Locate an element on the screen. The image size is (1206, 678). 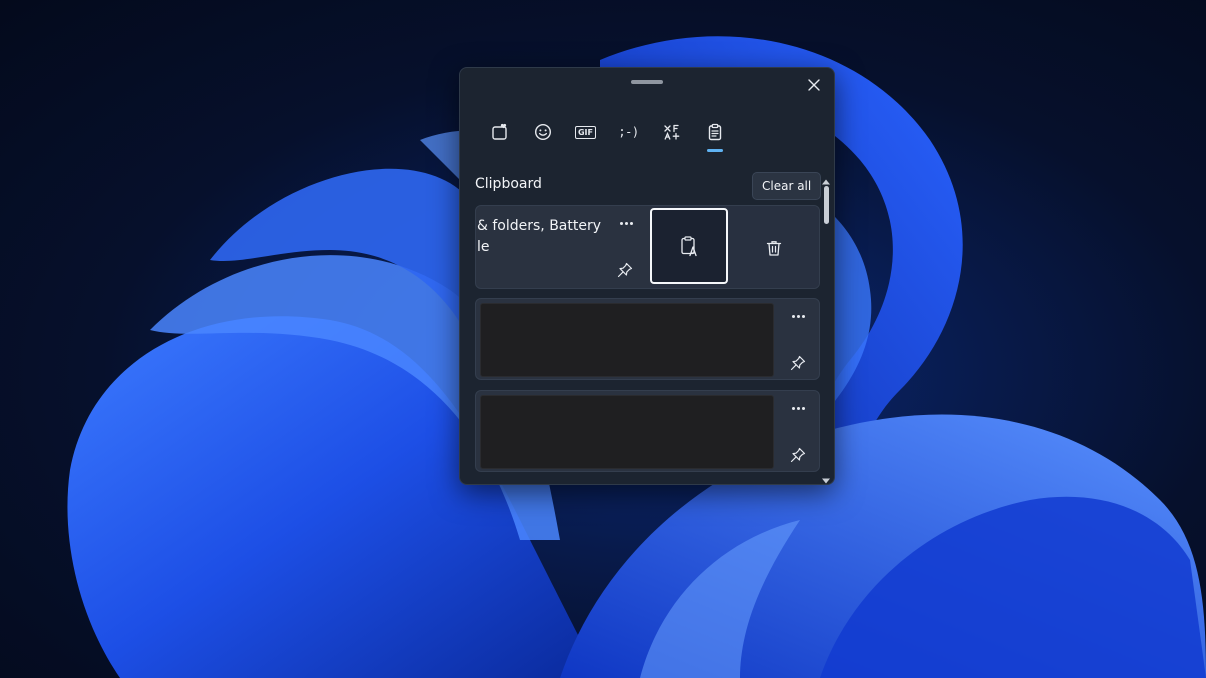
clipboard-item-text: & folders, Battery le is located at coordinates (539, 236).